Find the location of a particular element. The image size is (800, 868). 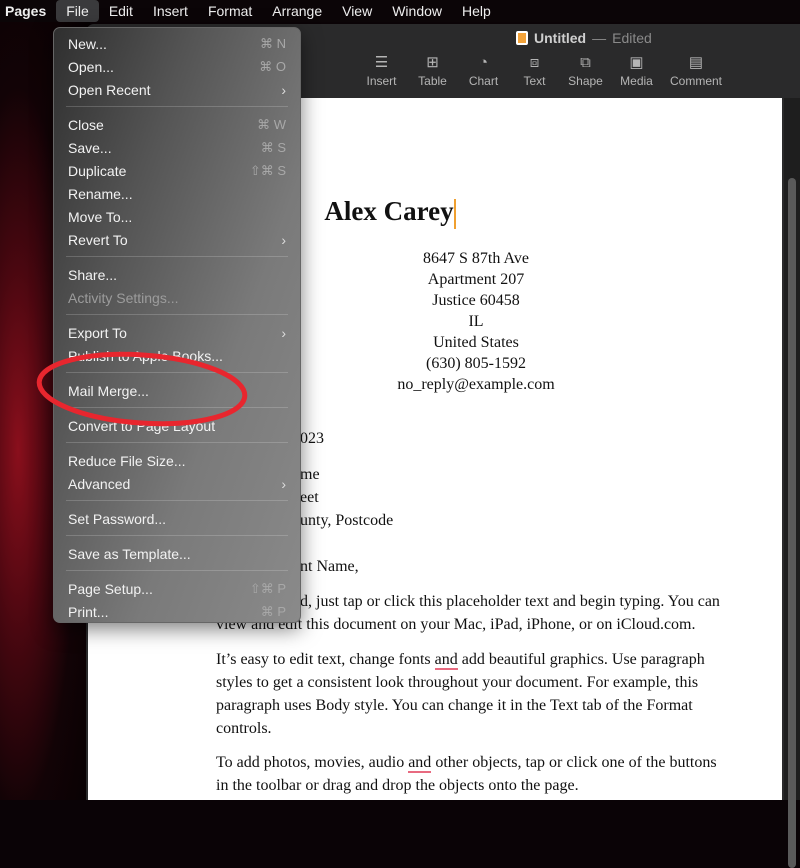

tool-label: Shape is located at coordinates (585, 81).